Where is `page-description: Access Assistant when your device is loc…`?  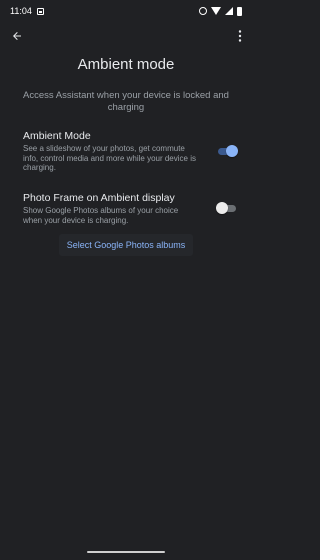
page-description: Access Assistant when your device is loc… is located at coordinates (126, 101).